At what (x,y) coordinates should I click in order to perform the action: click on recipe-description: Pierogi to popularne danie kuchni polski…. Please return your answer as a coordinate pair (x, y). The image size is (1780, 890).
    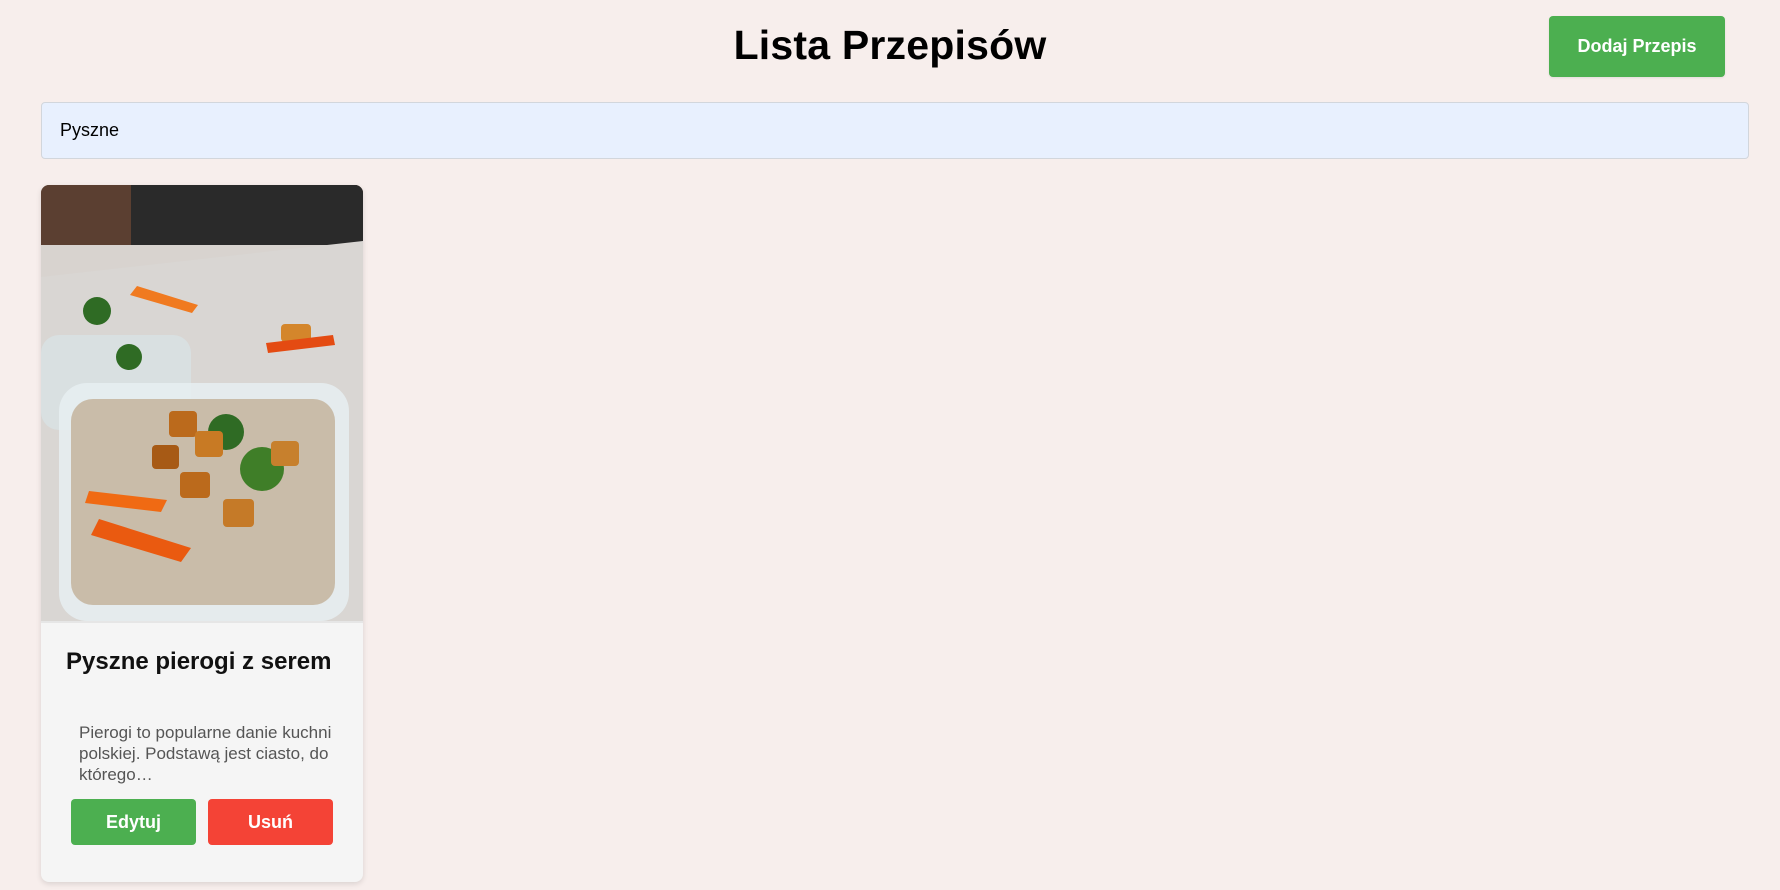
    Looking at the image, I should click on (205, 753).